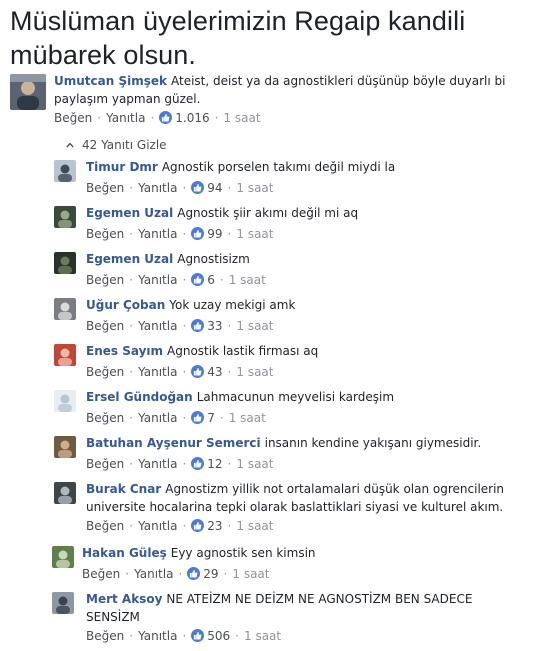 This screenshot has height=651, width=541. What do you see at coordinates (180, 464) in the screenshot?
I see `comment-actions: Beğen · Yanıtla · 12 · 1 saat` at bounding box center [180, 464].